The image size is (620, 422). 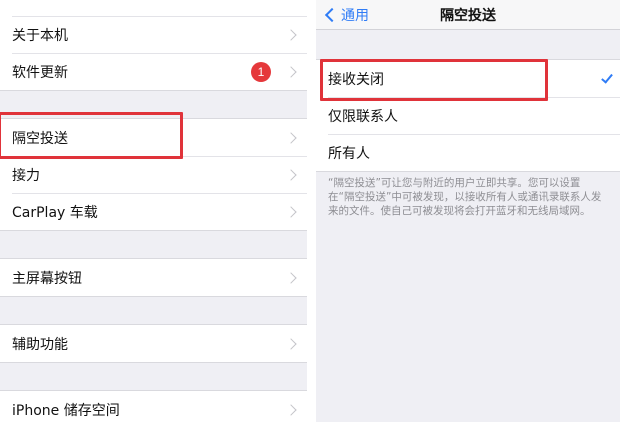 I want to click on settings-row-iphone-storage: iPhone 储存空间, so click(x=153, y=406).